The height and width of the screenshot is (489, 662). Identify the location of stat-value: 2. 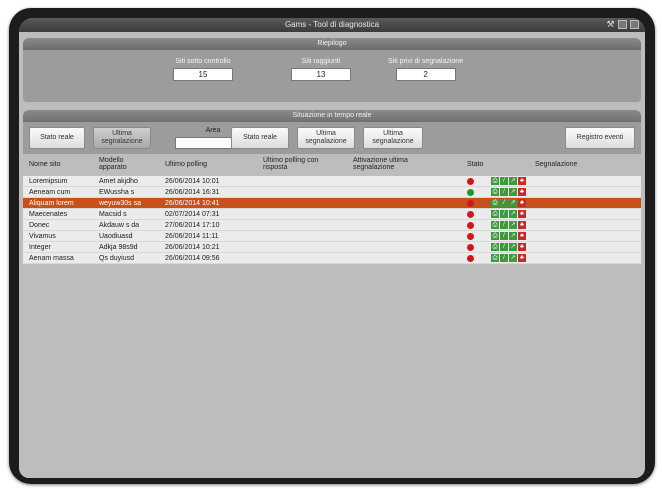
(425, 74).